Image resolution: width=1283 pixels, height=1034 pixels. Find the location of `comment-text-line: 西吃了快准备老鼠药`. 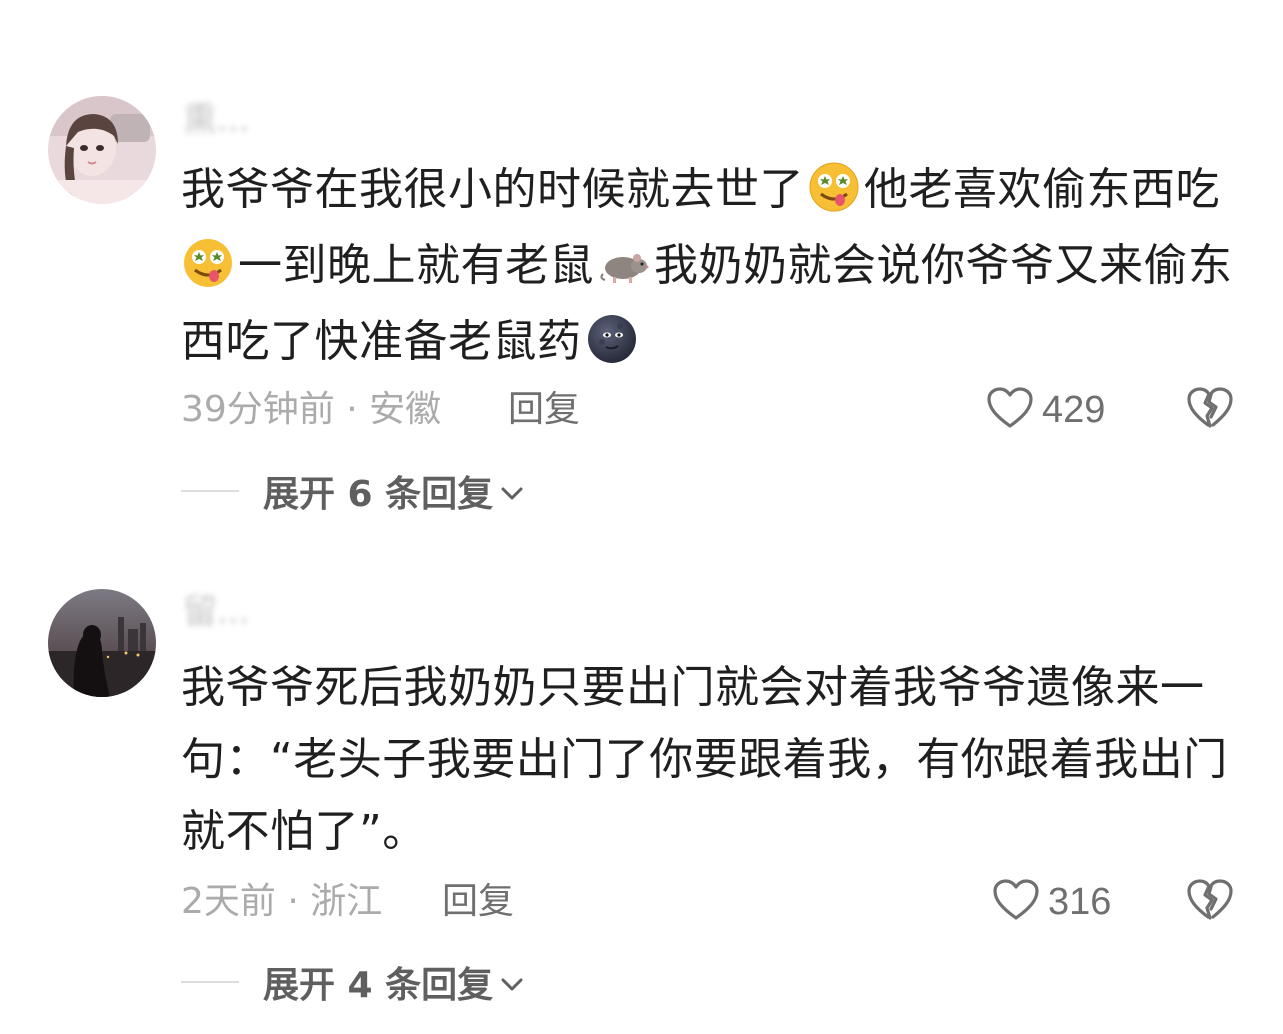

comment-text-line: 西吃了快准备老鼠药 is located at coordinates (411, 342).